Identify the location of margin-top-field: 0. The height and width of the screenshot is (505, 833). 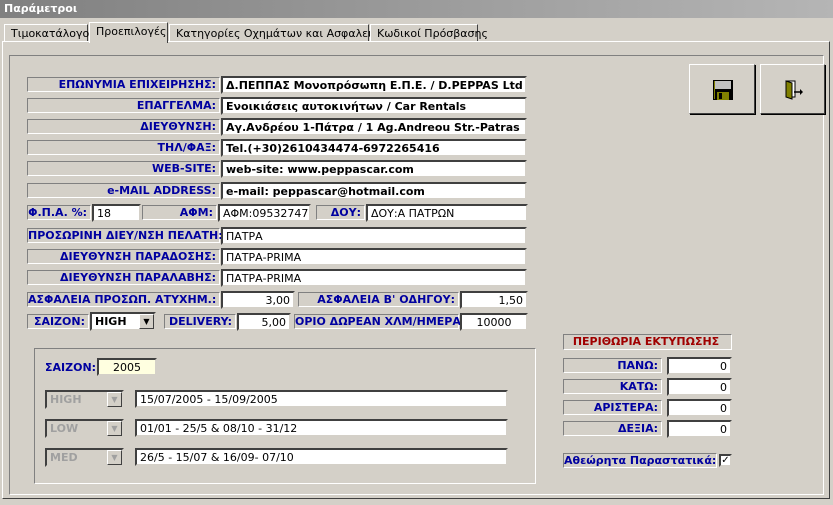
(699, 366).